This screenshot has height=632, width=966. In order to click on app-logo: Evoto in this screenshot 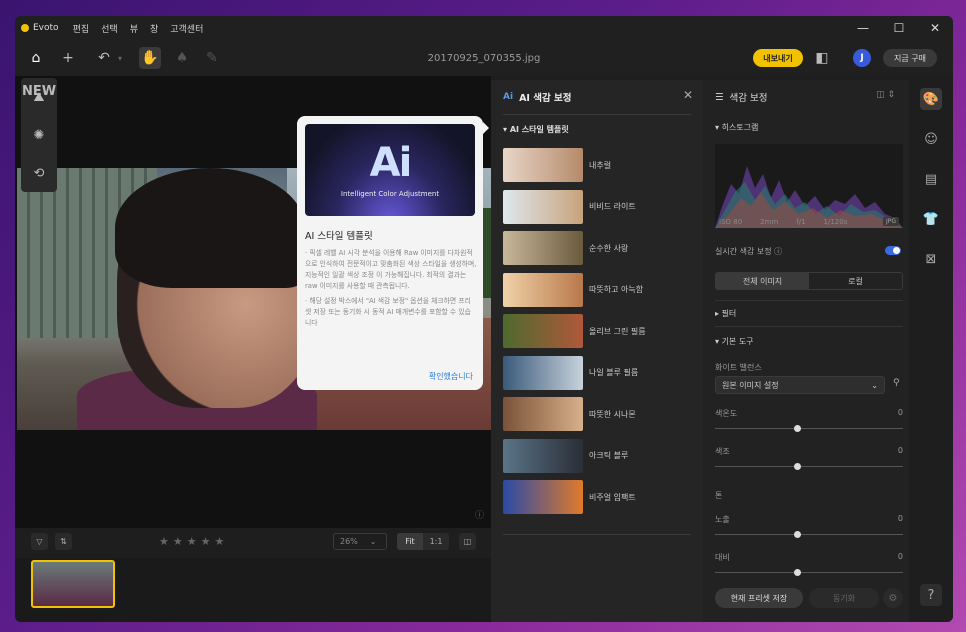, I will do `click(40, 28)`.